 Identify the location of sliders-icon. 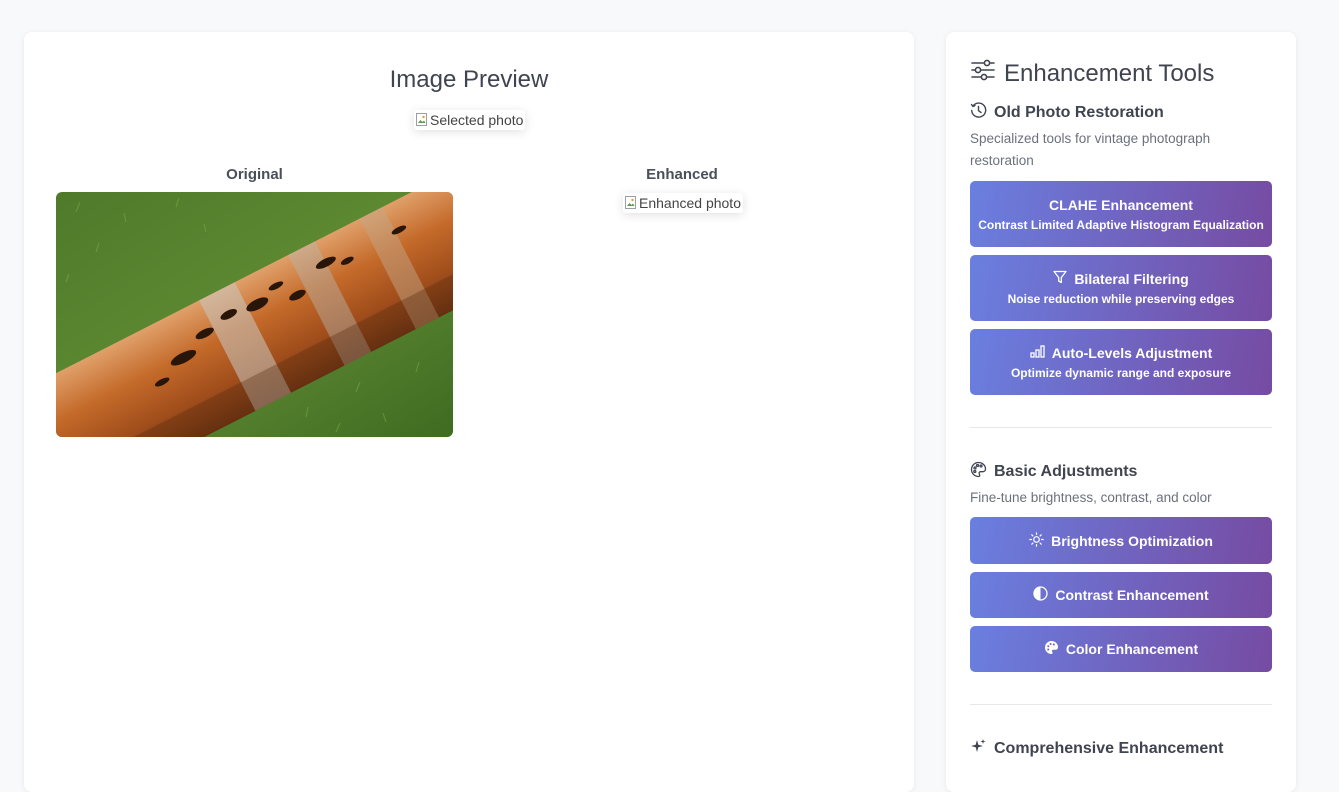
(983, 73).